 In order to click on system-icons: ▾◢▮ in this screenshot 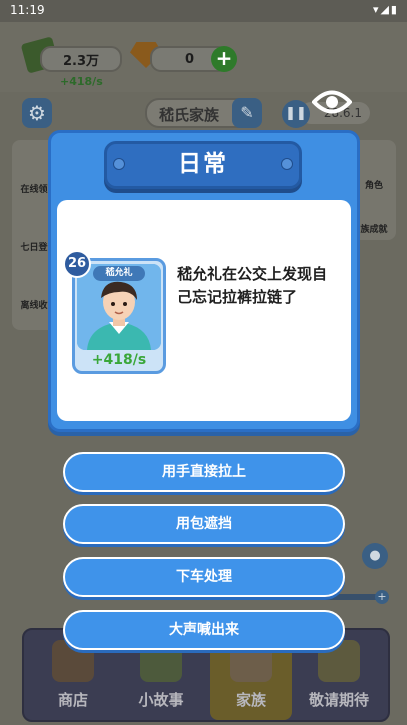, I will do `click(385, 9)`.